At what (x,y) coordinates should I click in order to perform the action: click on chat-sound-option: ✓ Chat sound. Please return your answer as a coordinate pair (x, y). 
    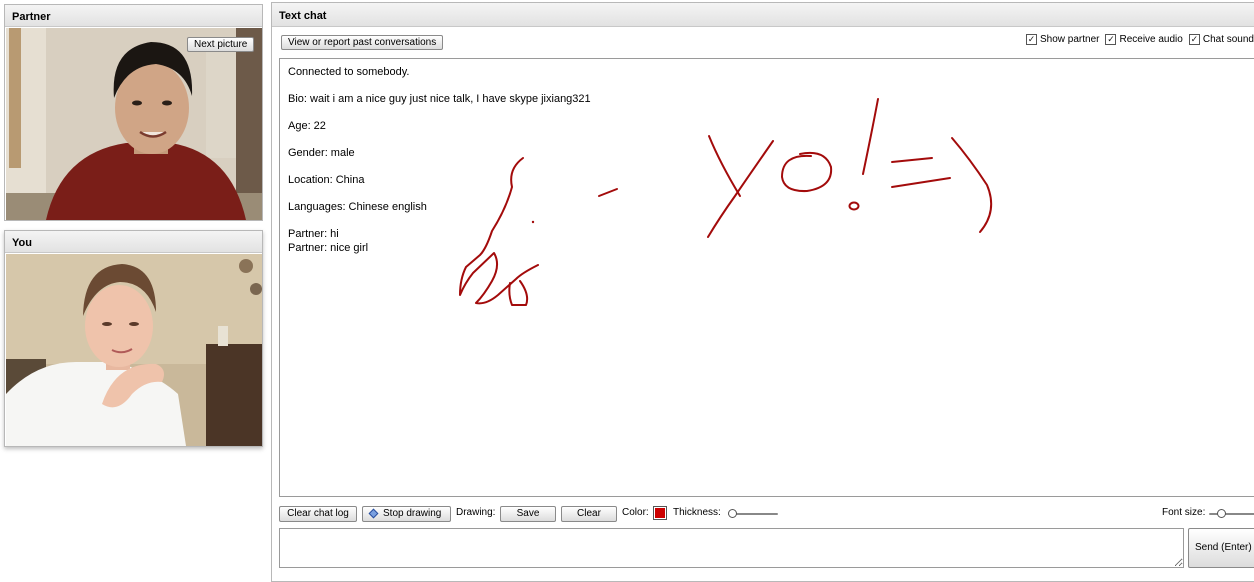
    Looking at the image, I should click on (1221, 39).